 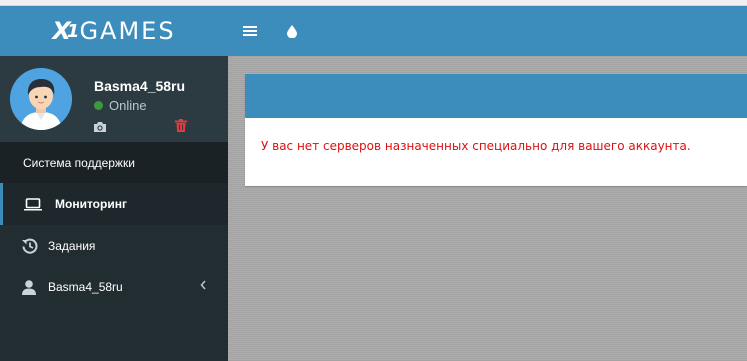 I want to click on user-icon, so click(x=29, y=287).